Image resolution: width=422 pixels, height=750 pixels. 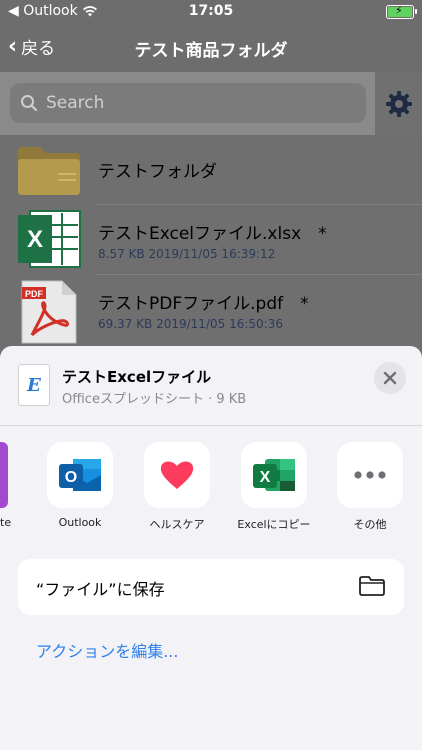 What do you see at coordinates (211, 51) in the screenshot?
I see `page-title: テスト商品フォルダ` at bounding box center [211, 51].